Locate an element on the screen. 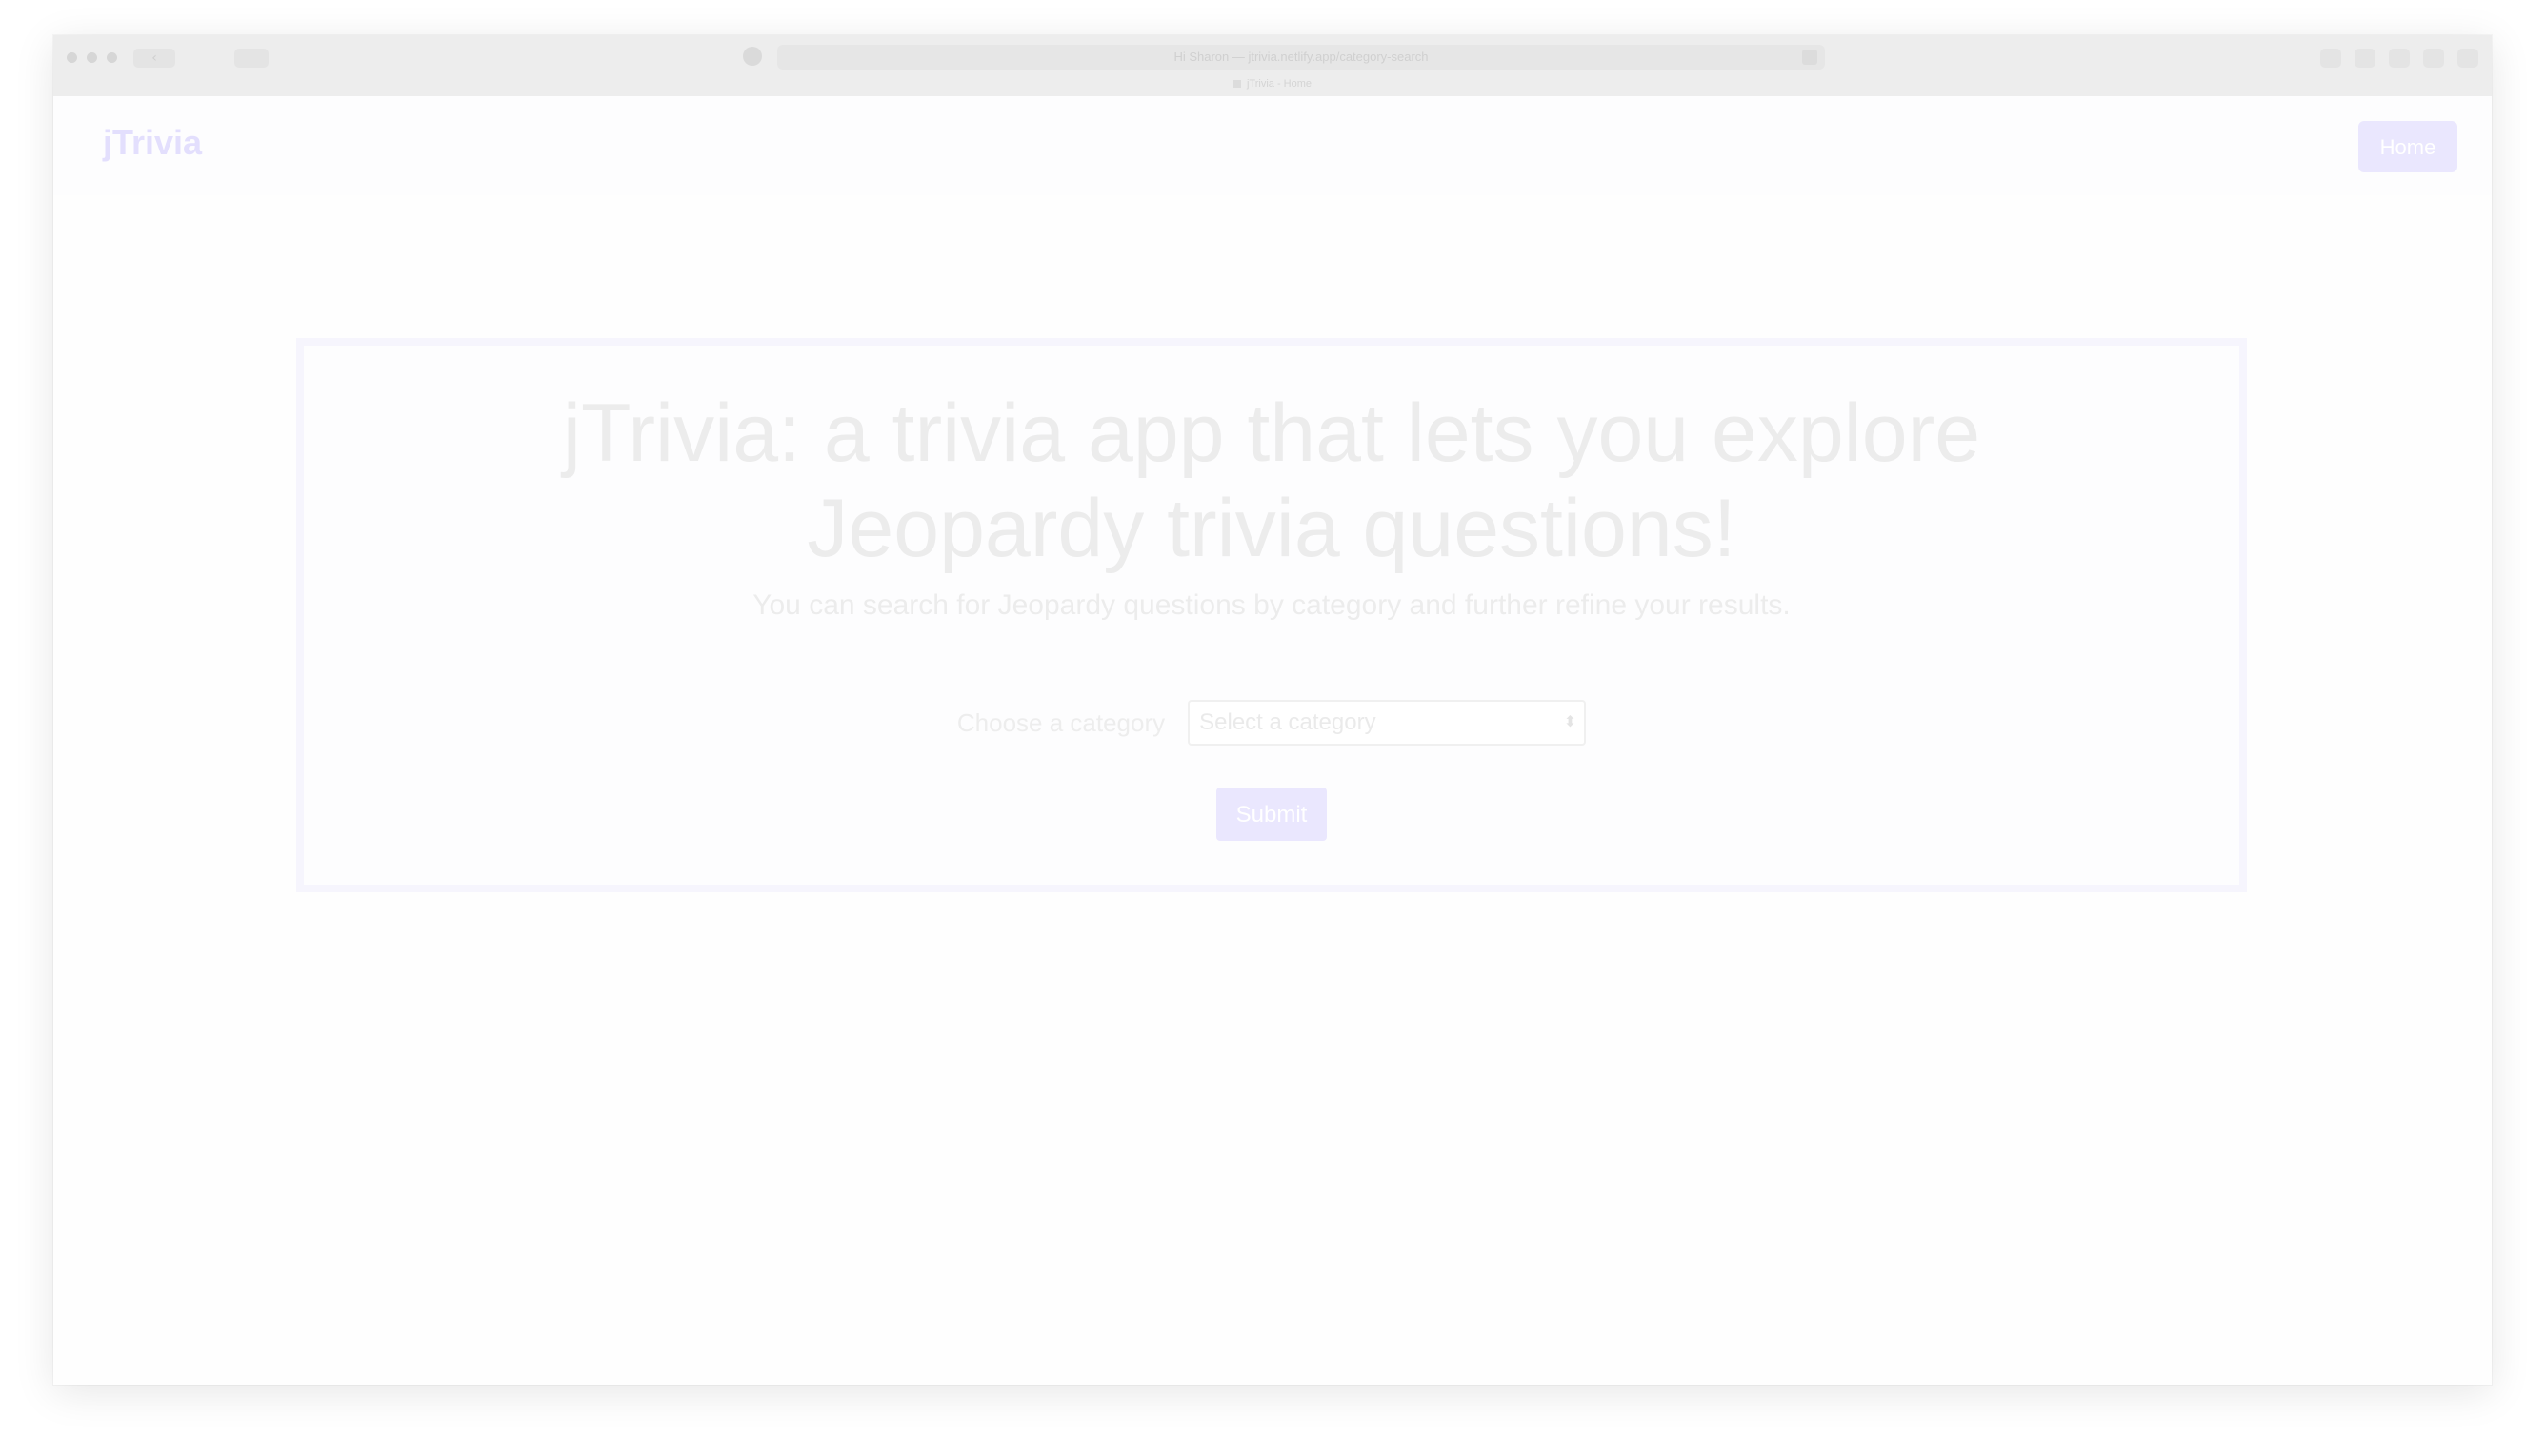  history-nav: ‹ is located at coordinates (154, 58).